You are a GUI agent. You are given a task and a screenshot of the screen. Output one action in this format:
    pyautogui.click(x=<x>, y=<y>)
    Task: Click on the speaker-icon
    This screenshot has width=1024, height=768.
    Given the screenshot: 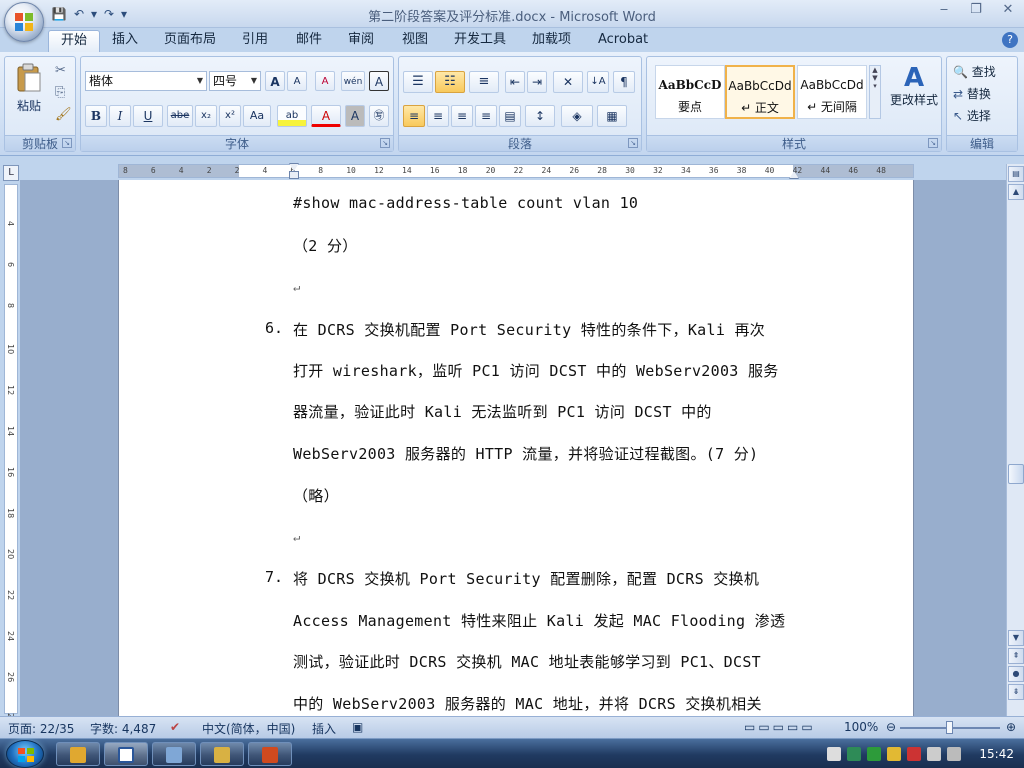 What is the action you would take?
    pyautogui.click(x=934, y=754)
    